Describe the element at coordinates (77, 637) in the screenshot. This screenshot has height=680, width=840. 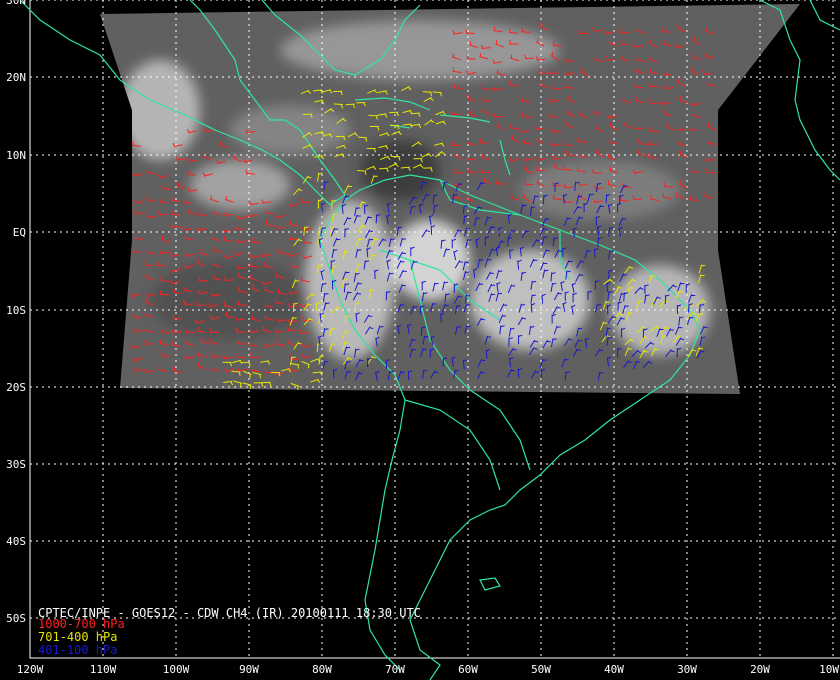
I see `legend-mid-level: 701-400 hPa` at that location.